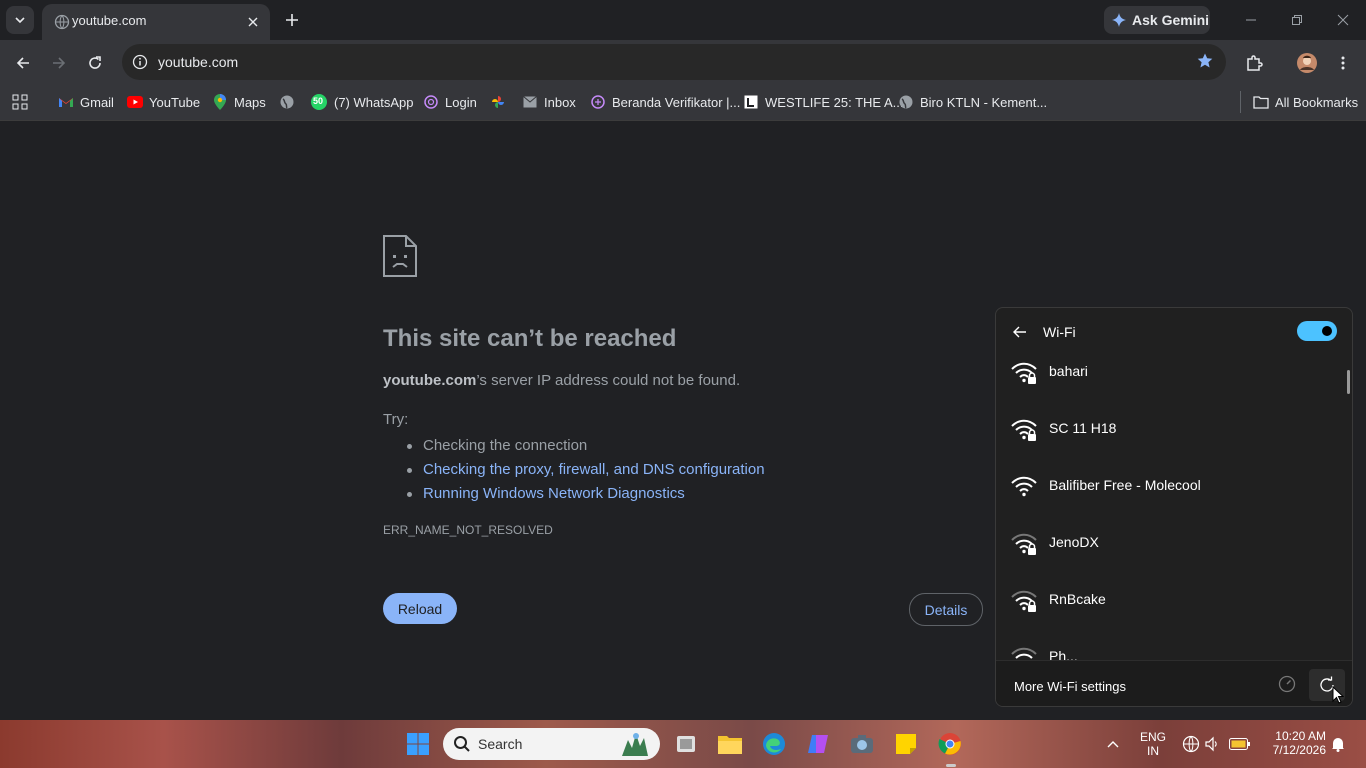 Image resolution: width=1366 pixels, height=768 pixels. I want to click on wifi-title: Wi-Fi, so click(1059, 332).